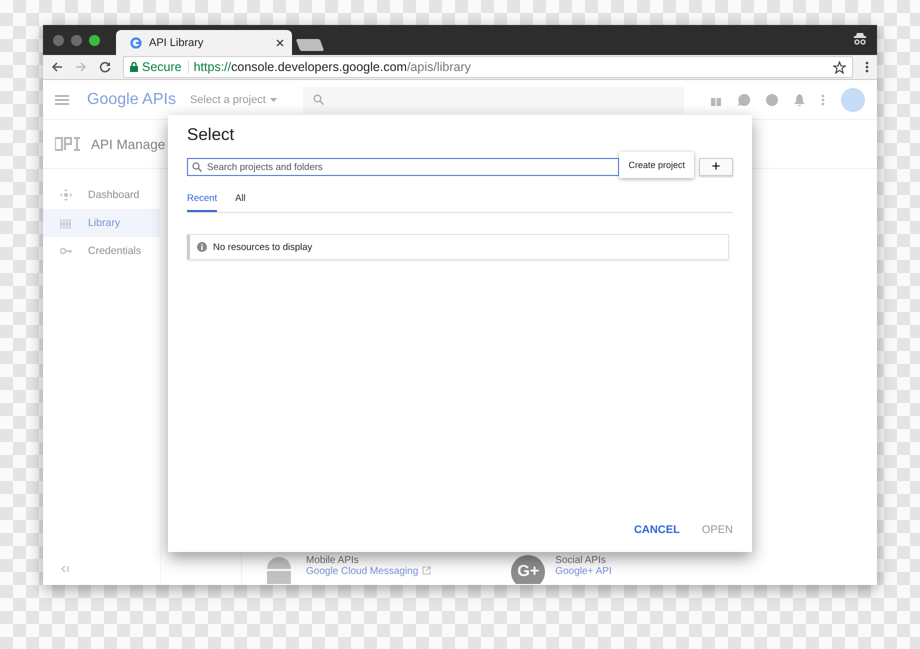 Image resolution: width=920 pixels, height=649 pixels. I want to click on star-icon, so click(839, 67).